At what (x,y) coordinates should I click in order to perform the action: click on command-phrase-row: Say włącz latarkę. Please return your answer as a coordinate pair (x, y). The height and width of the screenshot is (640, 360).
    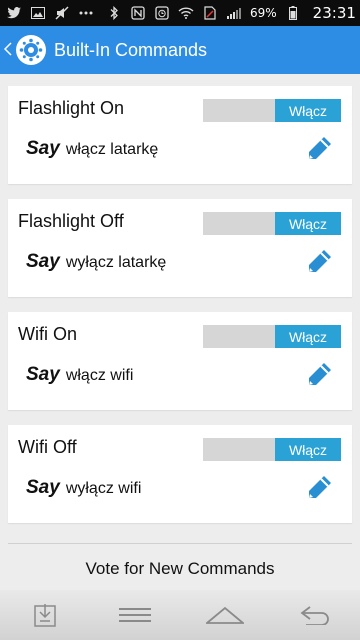
    Looking at the image, I should click on (92, 149).